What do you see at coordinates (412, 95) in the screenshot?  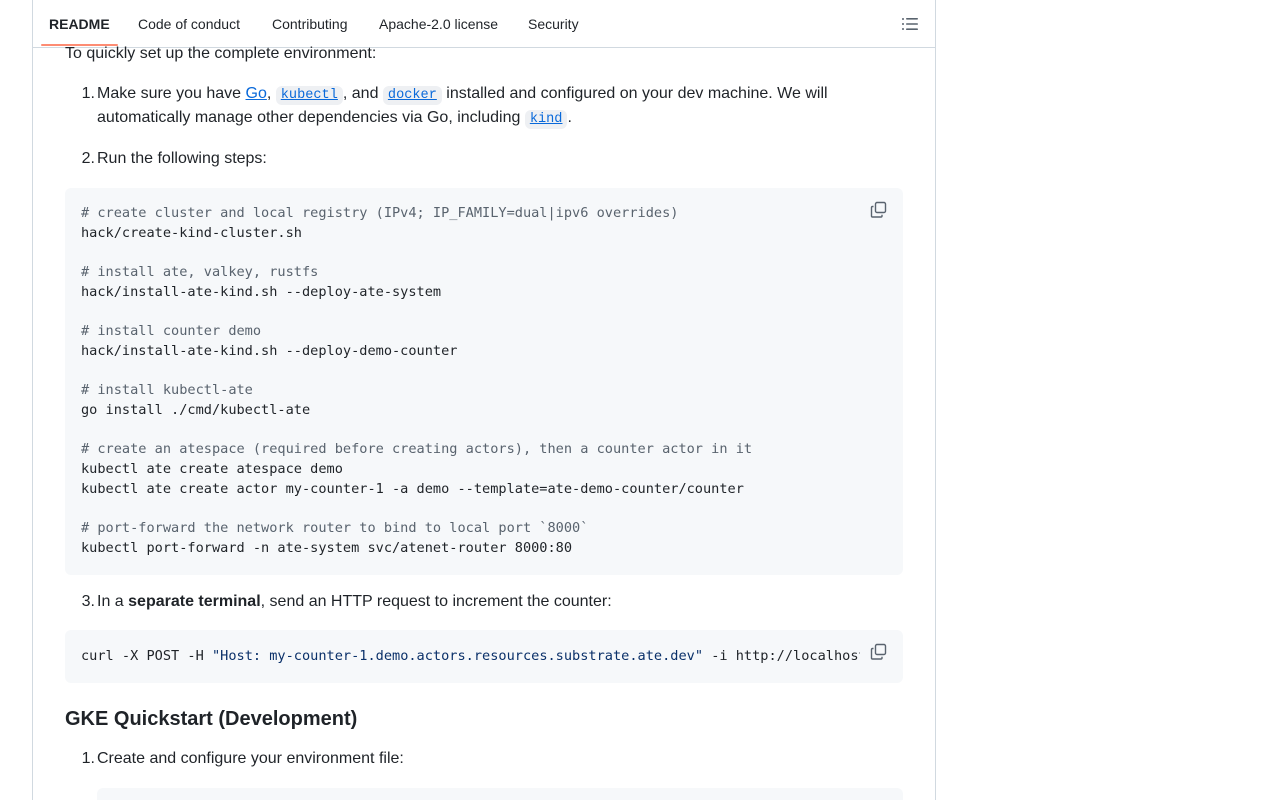 I see `docker-link: docker` at bounding box center [412, 95].